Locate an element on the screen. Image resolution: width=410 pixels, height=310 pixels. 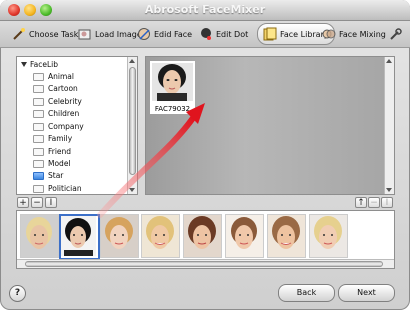
next-button: Next is located at coordinates (366, 293).